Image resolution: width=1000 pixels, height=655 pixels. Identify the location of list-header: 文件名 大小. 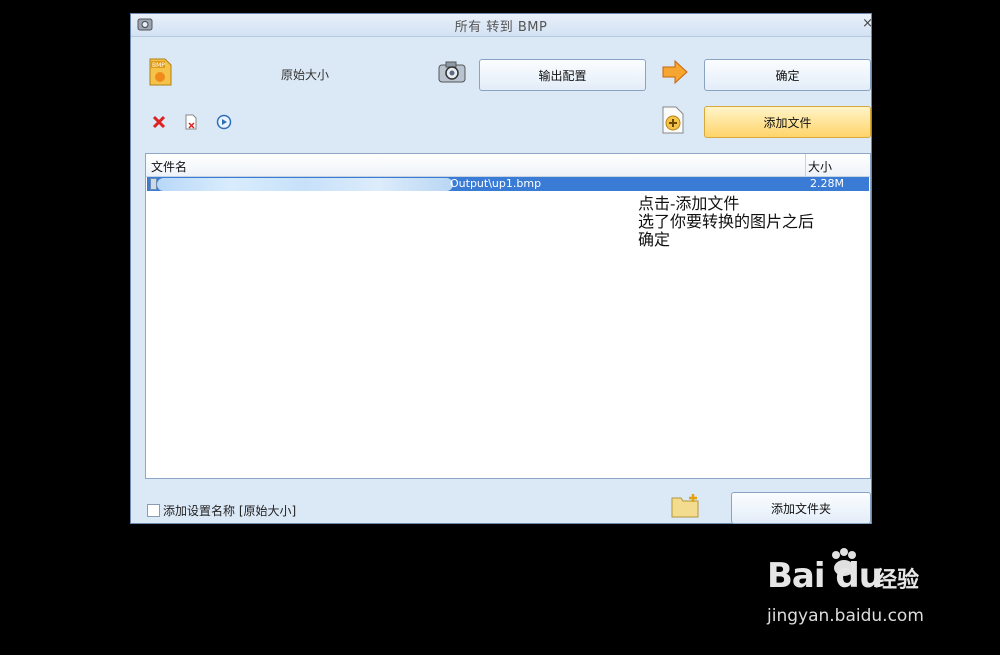
(508, 165).